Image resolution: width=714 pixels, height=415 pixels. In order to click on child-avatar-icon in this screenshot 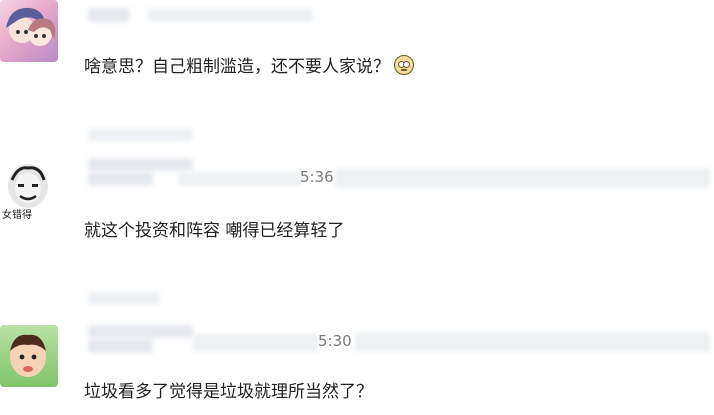, I will do `click(28, 355)`.